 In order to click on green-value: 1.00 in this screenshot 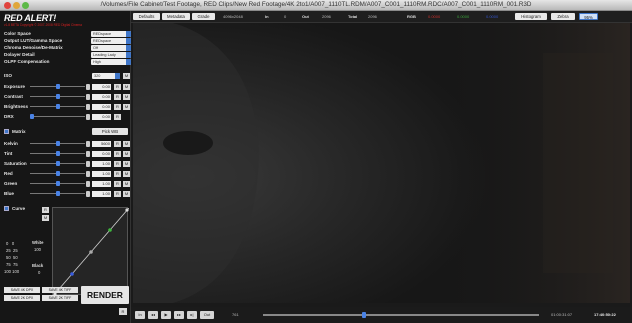, I will do `click(101, 184)`.